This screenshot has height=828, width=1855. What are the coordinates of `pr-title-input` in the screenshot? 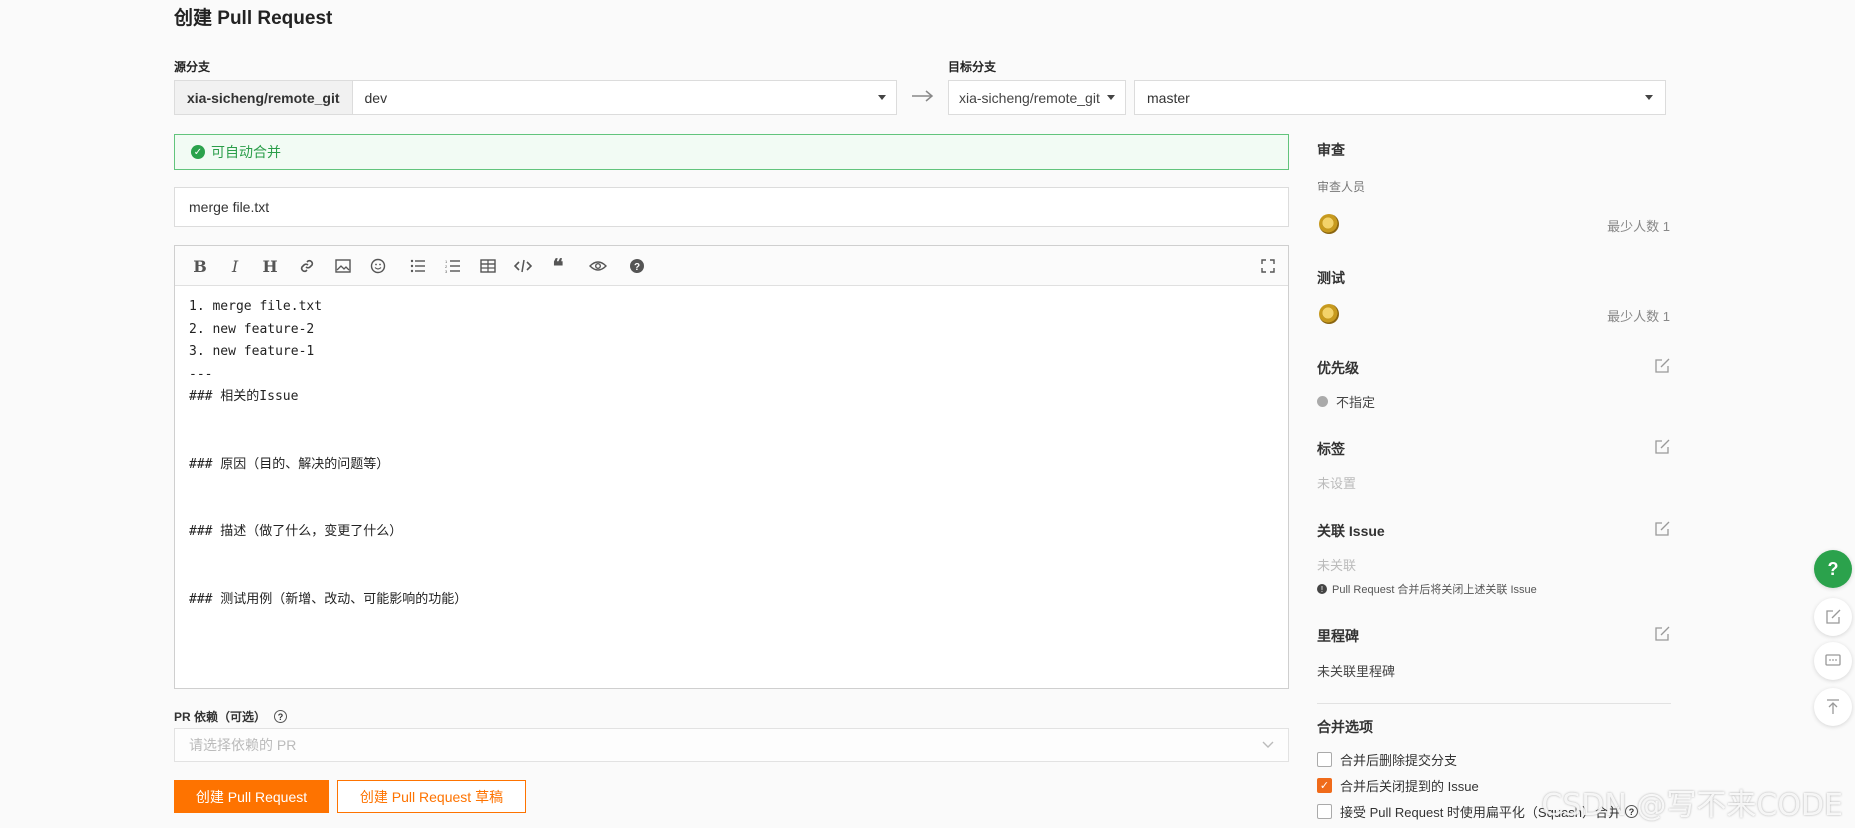 It's located at (731, 207).